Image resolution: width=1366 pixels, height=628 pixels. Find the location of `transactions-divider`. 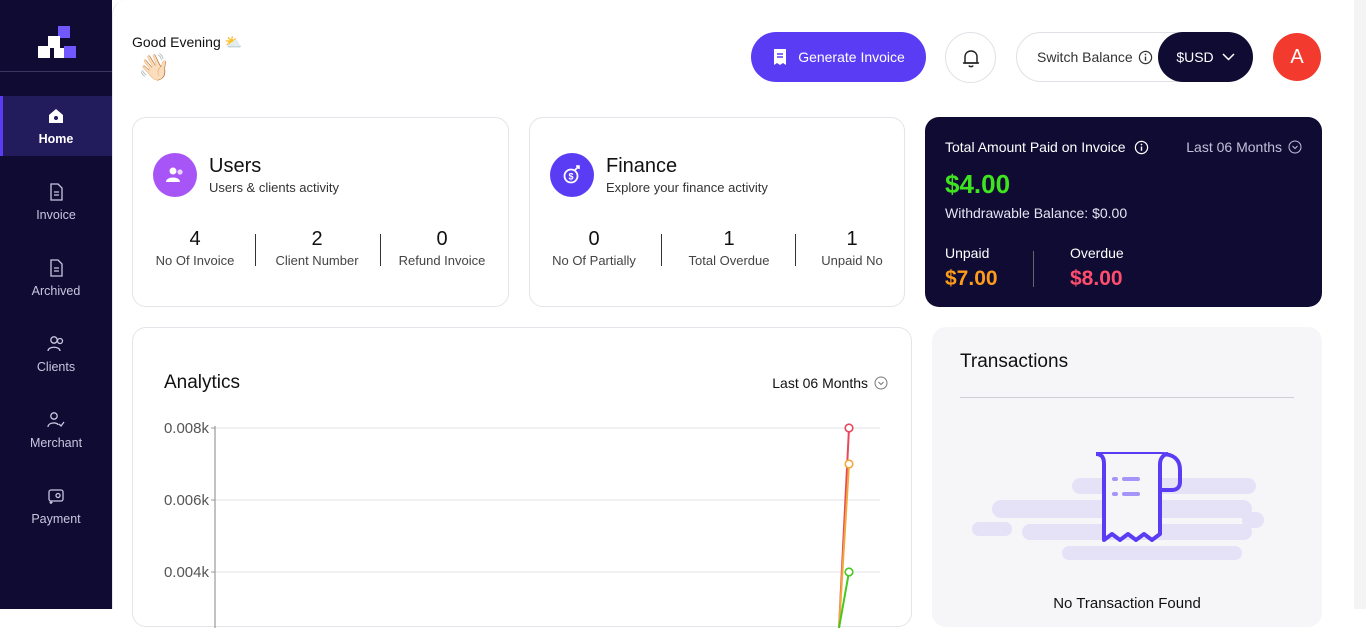

transactions-divider is located at coordinates (1127, 397).